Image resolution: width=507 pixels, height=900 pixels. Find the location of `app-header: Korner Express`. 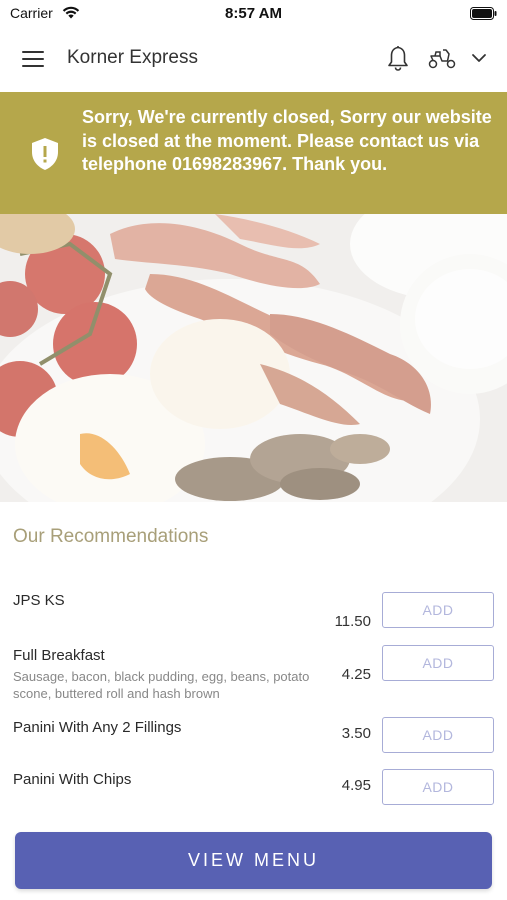

app-header: Korner Express is located at coordinates (253, 59).